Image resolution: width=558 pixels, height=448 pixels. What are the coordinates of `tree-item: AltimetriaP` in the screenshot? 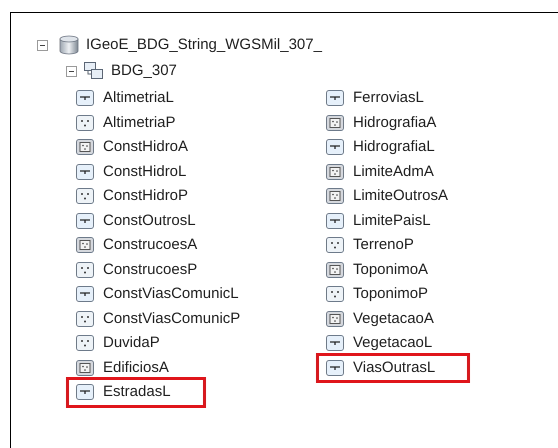 It's located at (142, 122).